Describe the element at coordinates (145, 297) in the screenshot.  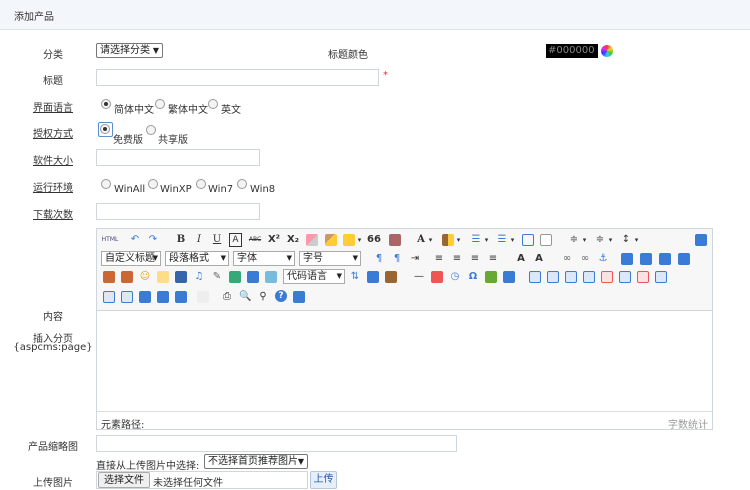
I see `split-cells-icon` at that location.